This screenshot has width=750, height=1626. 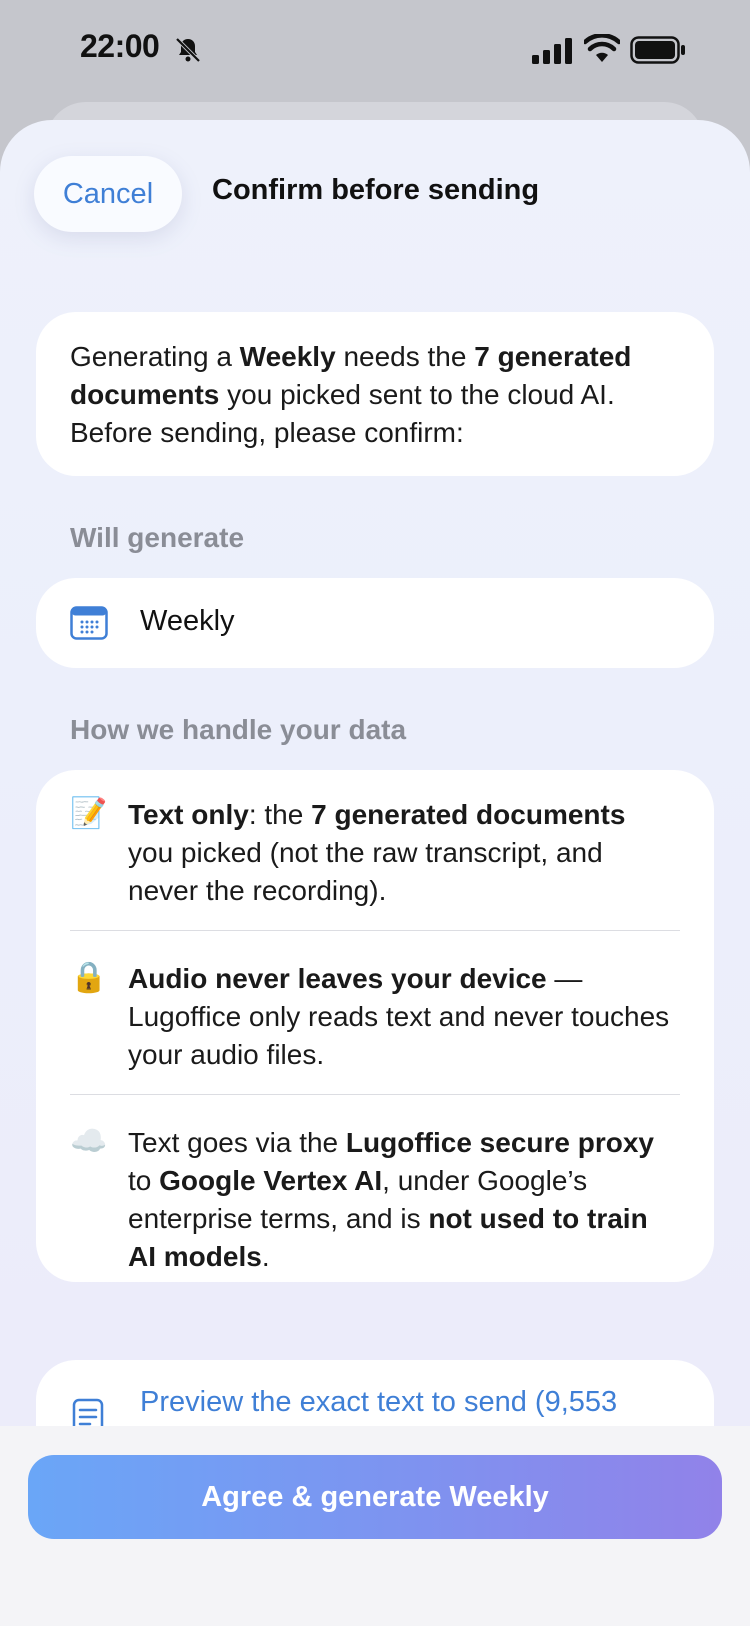 I want to click on bell-muted-icon, so click(x=188, y=50).